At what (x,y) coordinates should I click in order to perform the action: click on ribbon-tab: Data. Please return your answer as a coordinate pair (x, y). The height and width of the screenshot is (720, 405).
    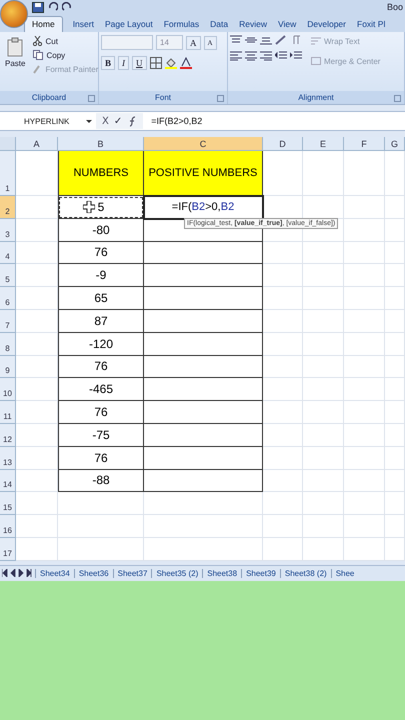
    Looking at the image, I should click on (219, 24).